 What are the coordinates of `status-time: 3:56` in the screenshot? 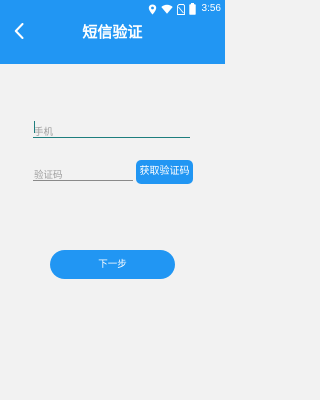 It's located at (211, 8).